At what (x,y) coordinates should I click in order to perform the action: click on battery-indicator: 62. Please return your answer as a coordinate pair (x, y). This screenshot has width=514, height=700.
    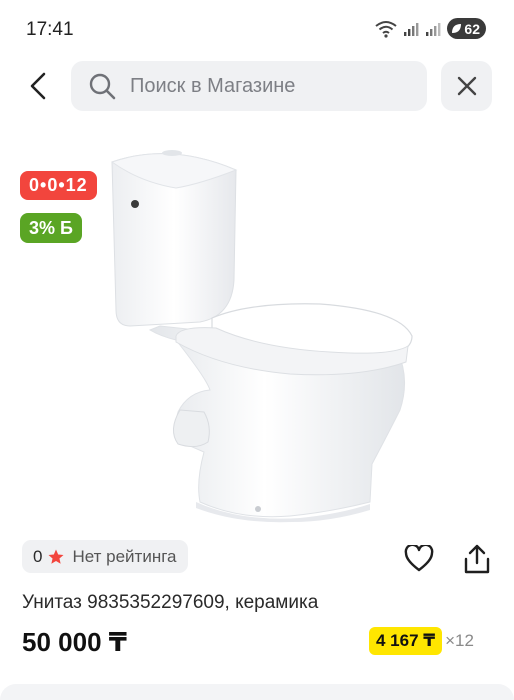
    Looking at the image, I should click on (466, 28).